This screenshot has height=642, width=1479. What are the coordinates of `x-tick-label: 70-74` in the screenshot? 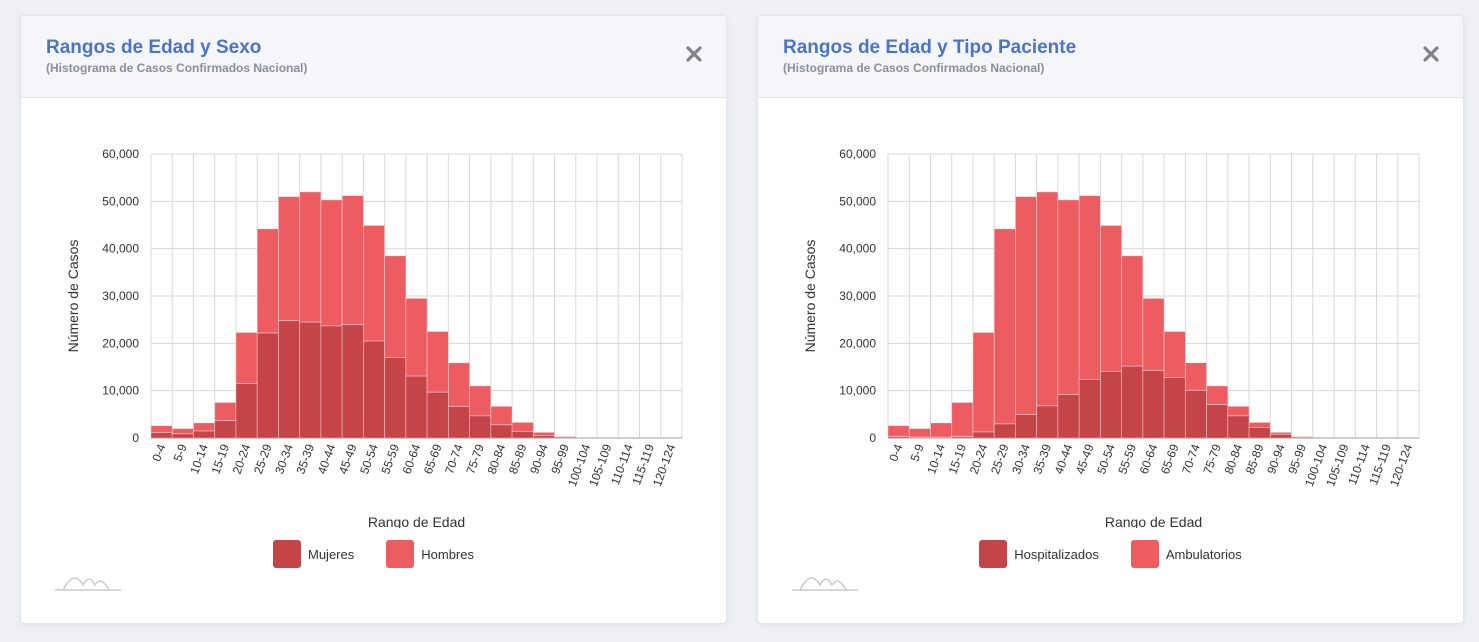 It's located at (1191, 459).